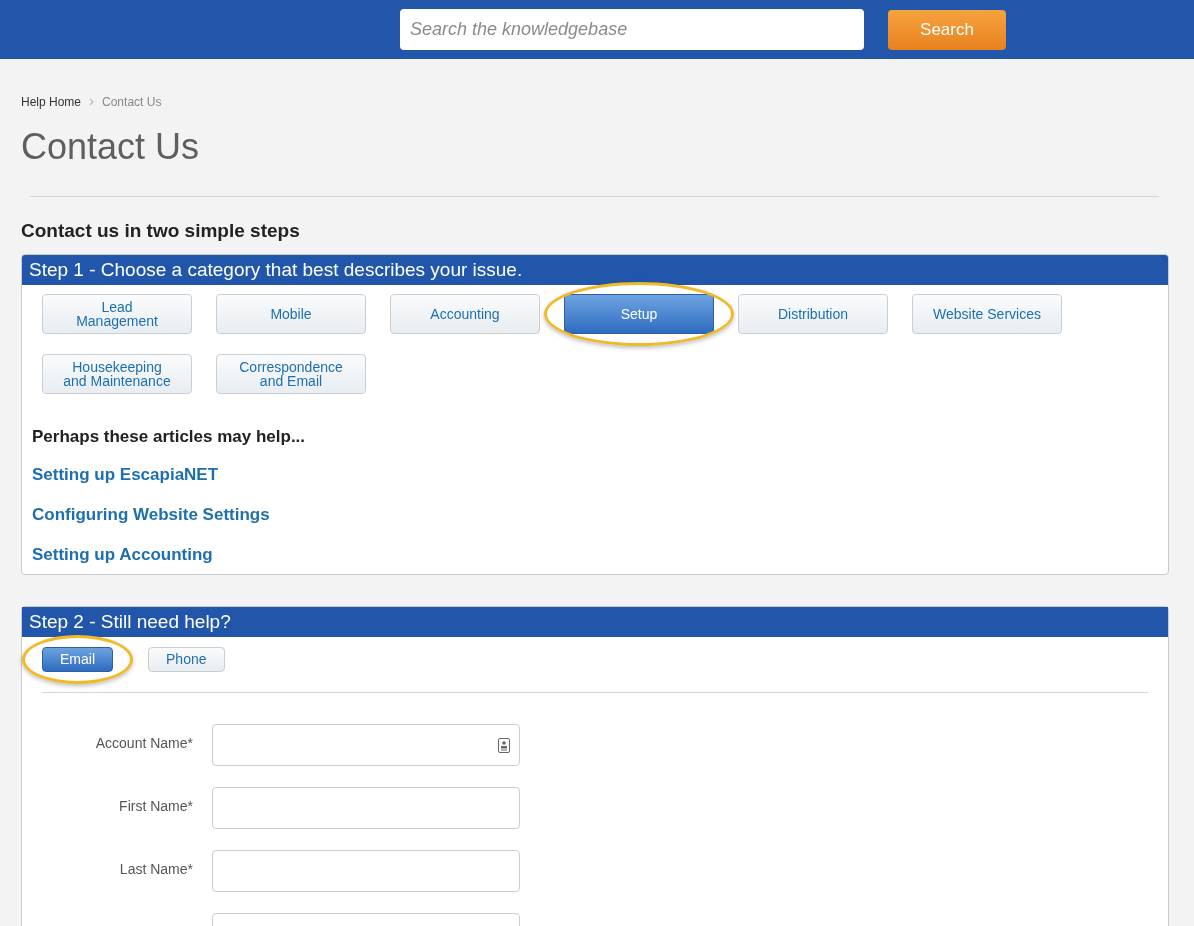 Image resolution: width=1194 pixels, height=926 pixels. I want to click on field-label: Account Name*, so click(144, 742).